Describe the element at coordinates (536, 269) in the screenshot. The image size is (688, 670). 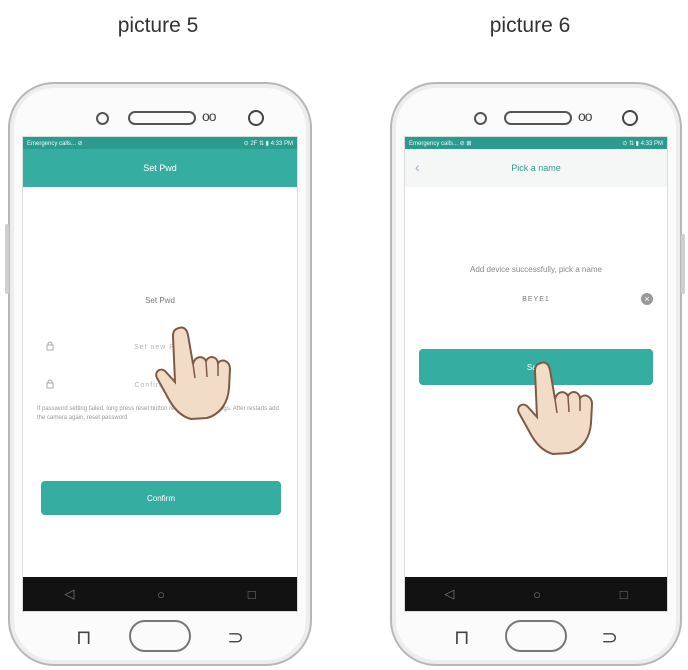
I see `success-message: Add device successfully, pick a name` at that location.